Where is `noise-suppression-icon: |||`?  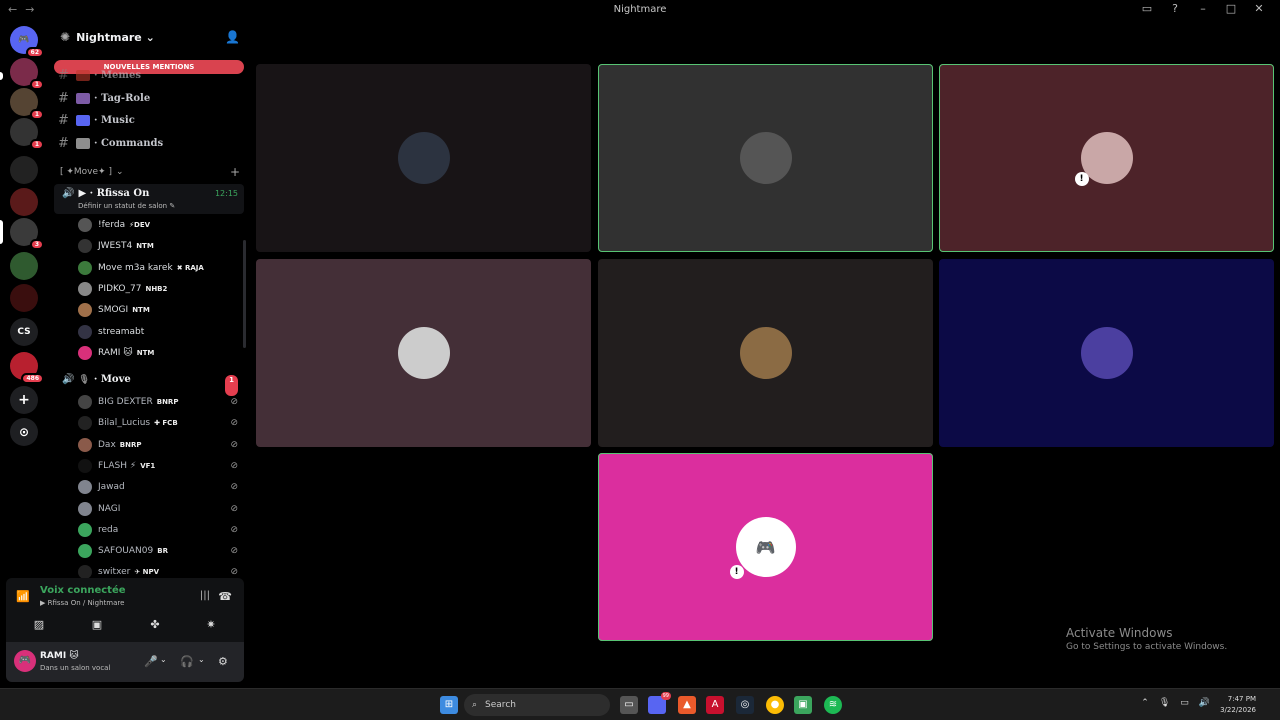 noise-suppression-icon: ||| is located at coordinates (205, 595).